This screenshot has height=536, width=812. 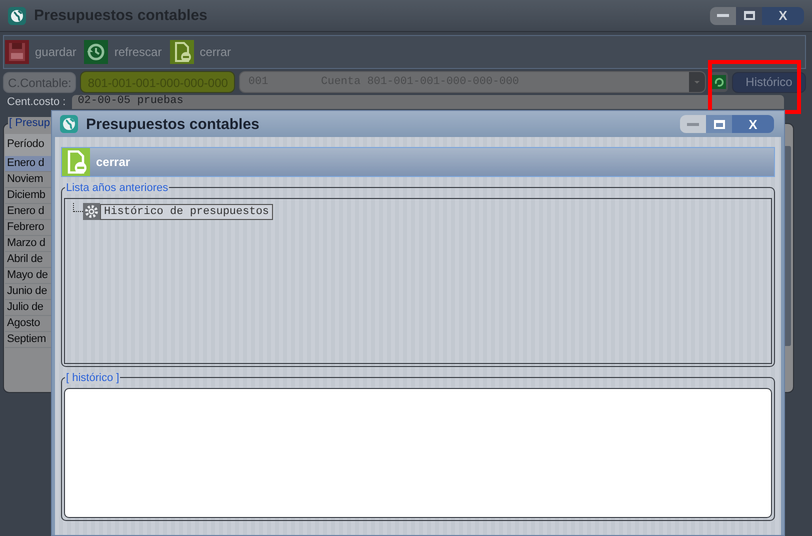 I want to click on group-title: Lista años anteriores, so click(x=117, y=188).